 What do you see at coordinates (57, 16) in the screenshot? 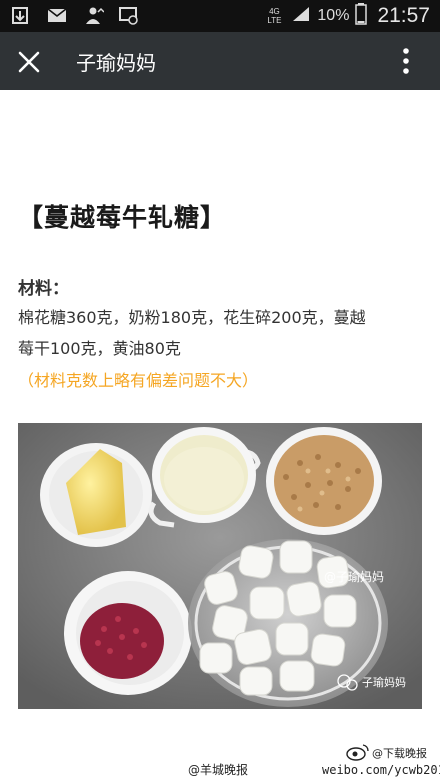
I see `mail-icon` at bounding box center [57, 16].